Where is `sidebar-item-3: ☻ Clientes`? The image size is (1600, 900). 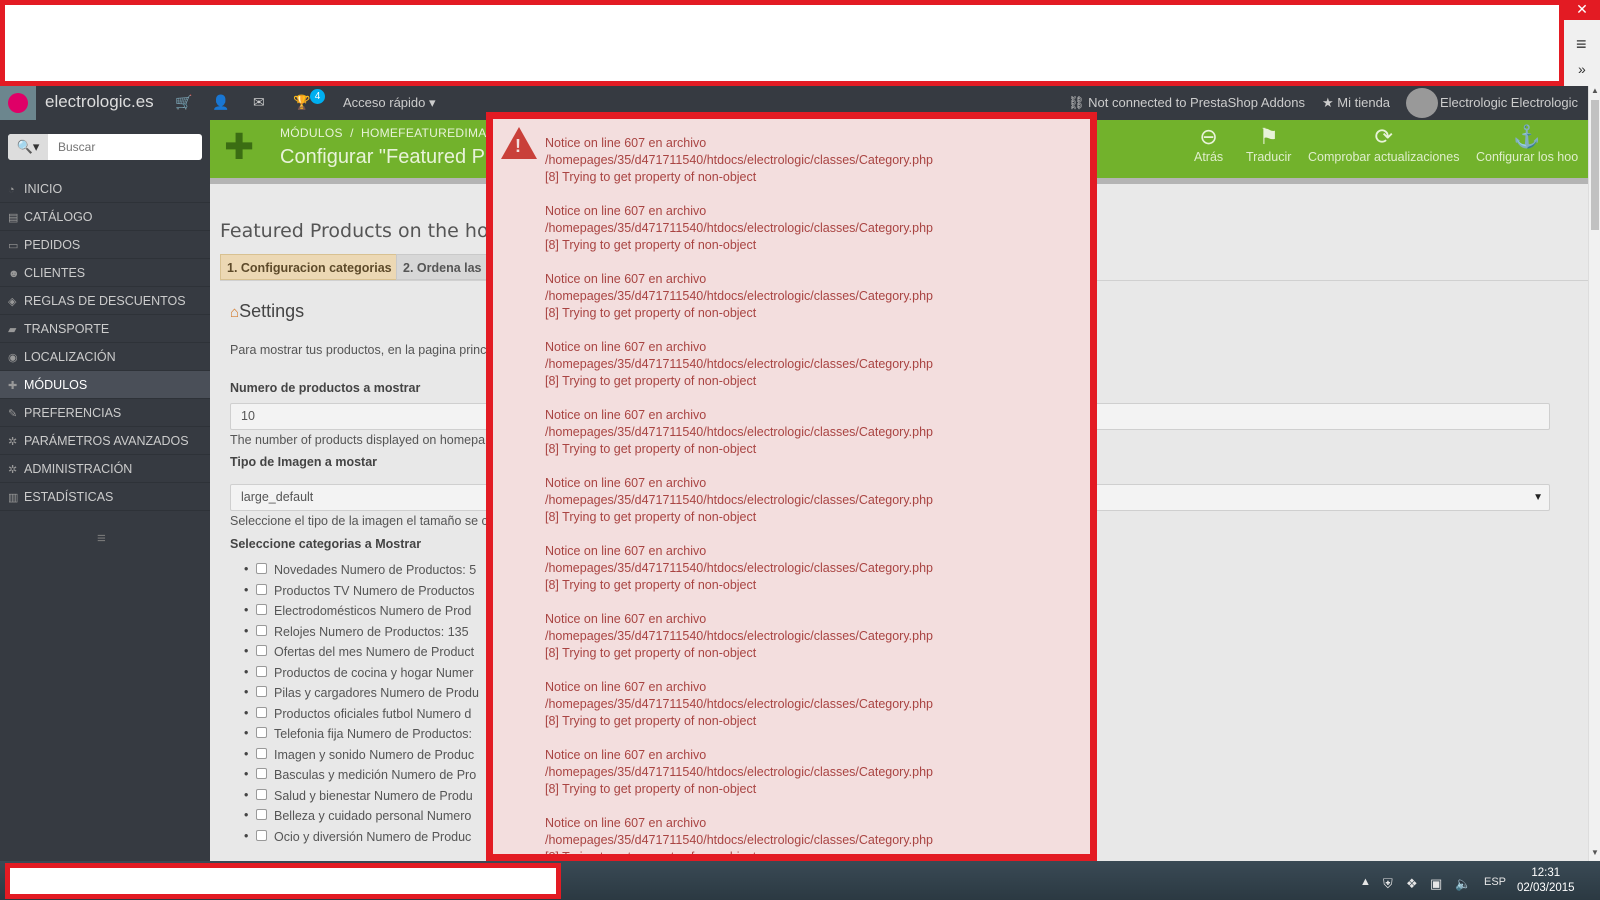 sidebar-item-3: ☻ Clientes is located at coordinates (105, 273).